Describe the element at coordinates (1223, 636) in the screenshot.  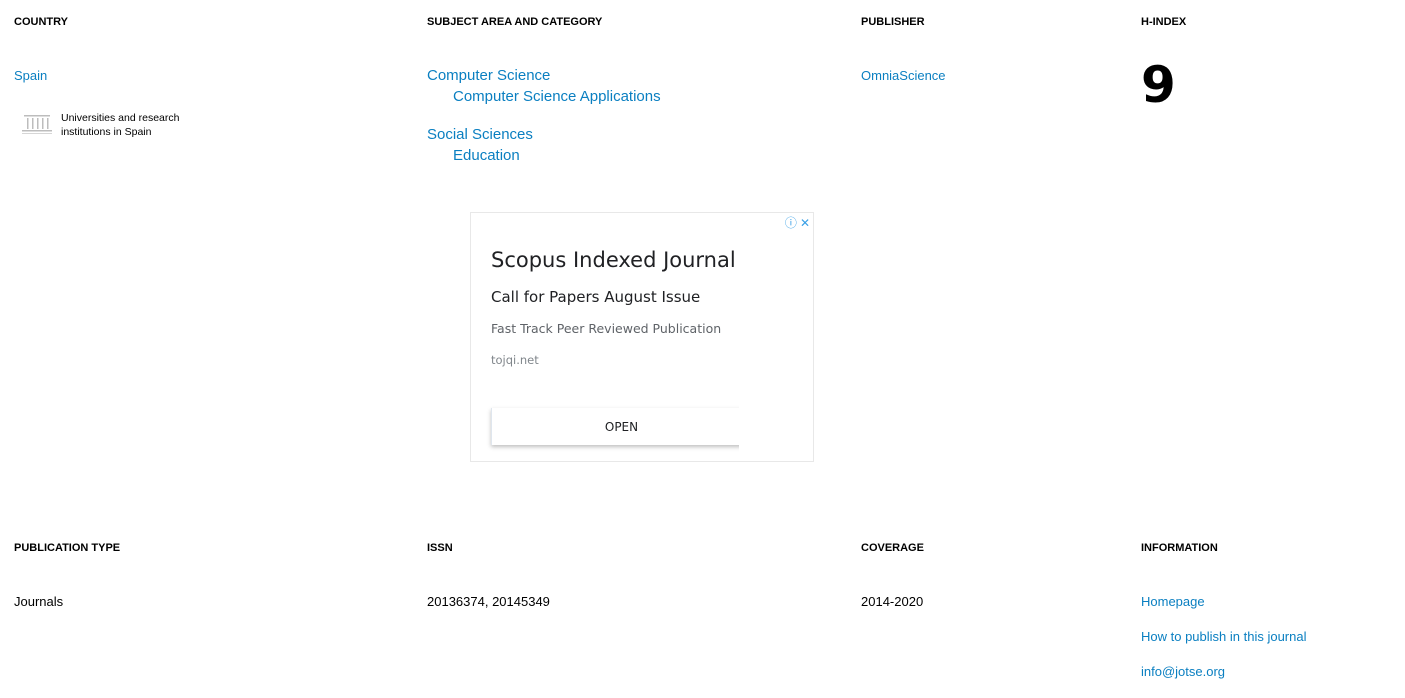
I see `how-to-publish-link: How to publish in this journal` at that location.